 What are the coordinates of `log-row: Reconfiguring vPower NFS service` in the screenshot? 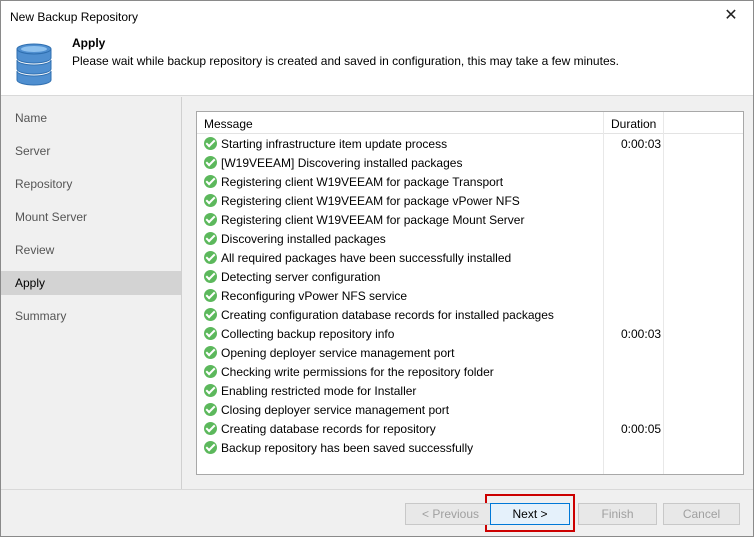 It's located at (470, 295).